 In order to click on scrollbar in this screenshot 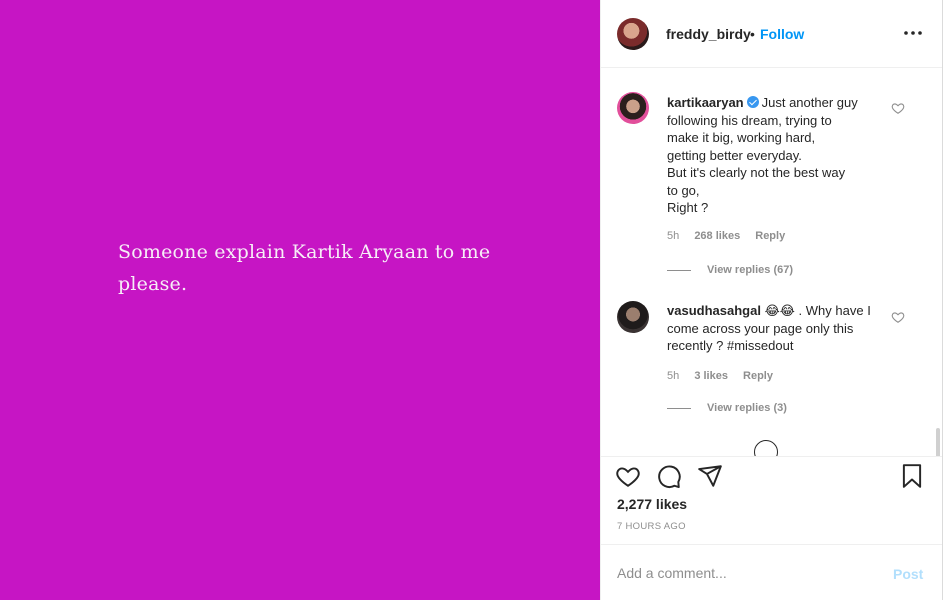, I will do `click(938, 442)`.